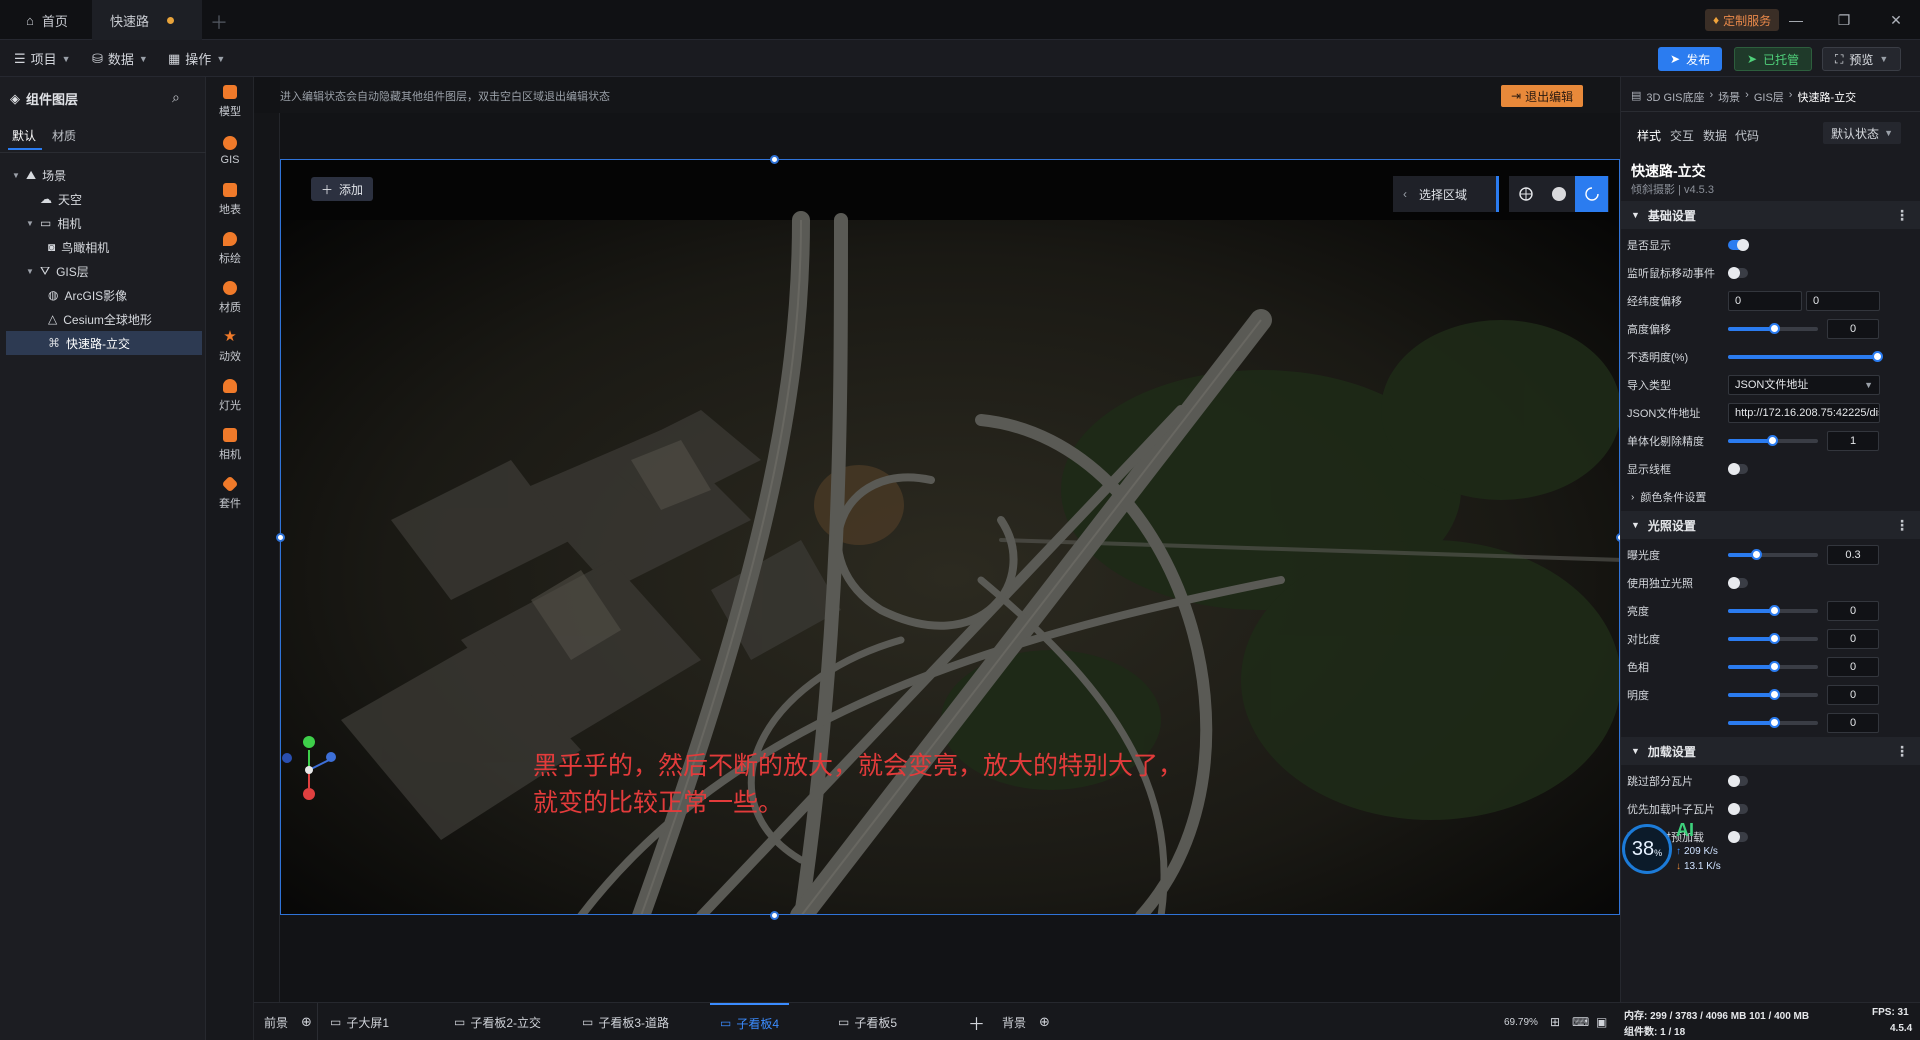  What do you see at coordinates (104, 223) in the screenshot?
I see `tree-item-camera-group: ▼ ▭ 相机` at bounding box center [104, 223].